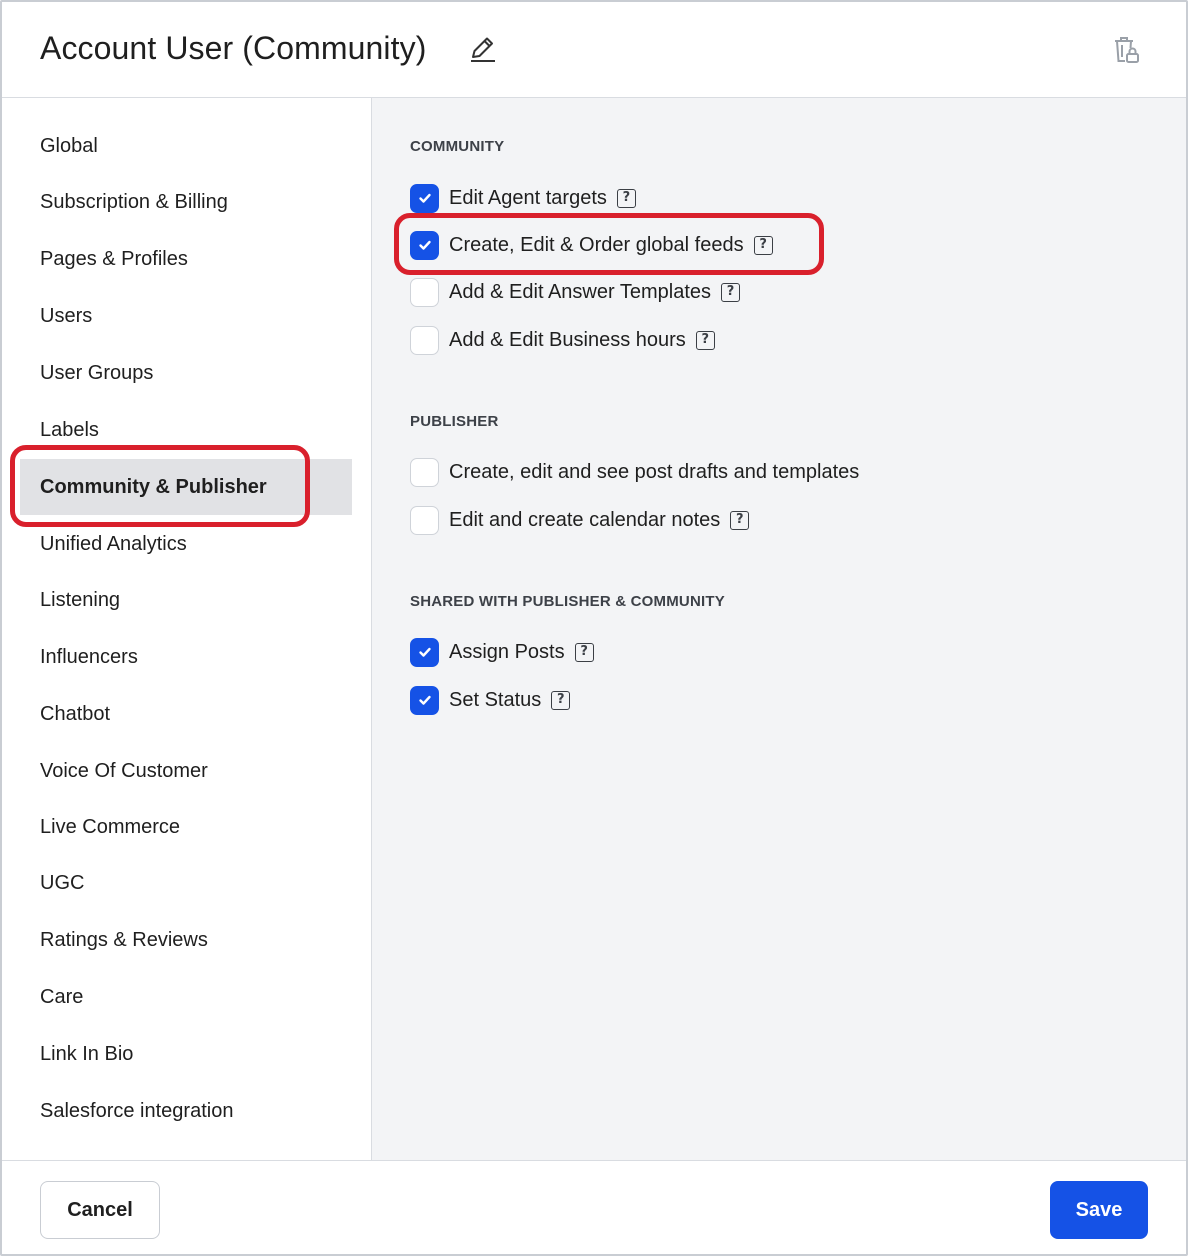  I want to click on permission-edit-agent-targets: Edit Agent targets ?, so click(523, 198).